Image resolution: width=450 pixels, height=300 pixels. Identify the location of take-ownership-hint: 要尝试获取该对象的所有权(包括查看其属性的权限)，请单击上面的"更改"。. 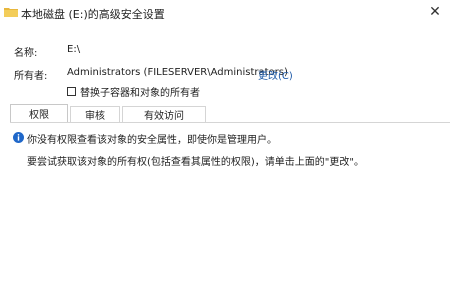
(196, 162).